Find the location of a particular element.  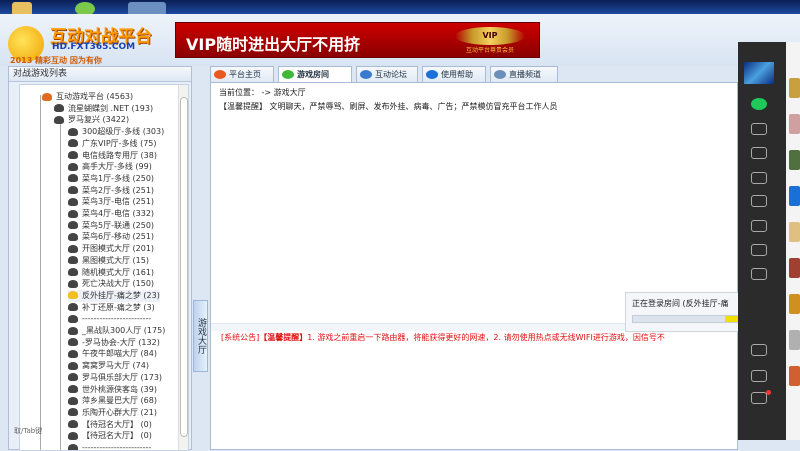

tab-home: 平台主页 is located at coordinates (242, 74).